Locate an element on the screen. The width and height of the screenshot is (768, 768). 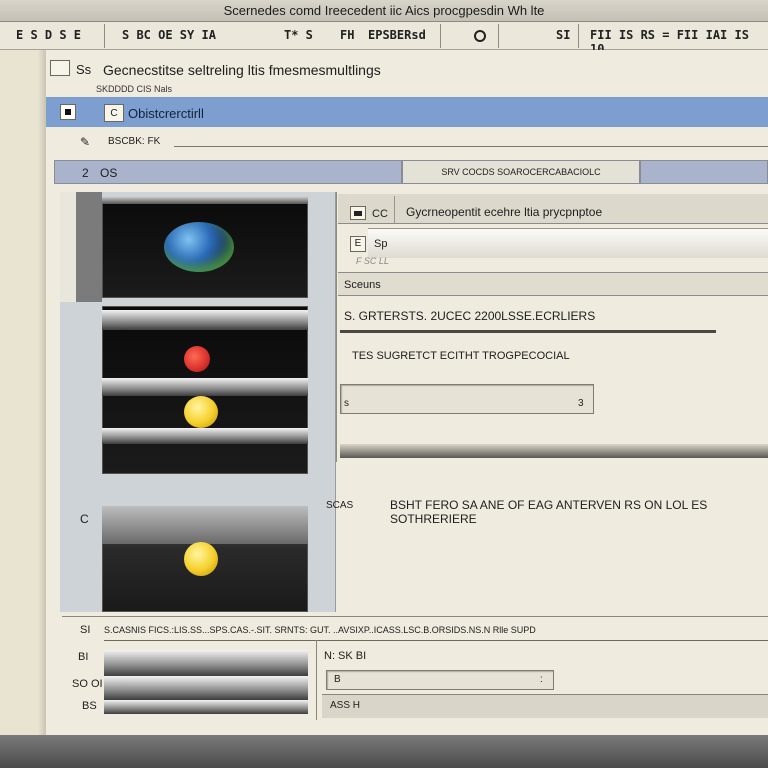
details-row2-button-face: E is located at coordinates (358, 244).